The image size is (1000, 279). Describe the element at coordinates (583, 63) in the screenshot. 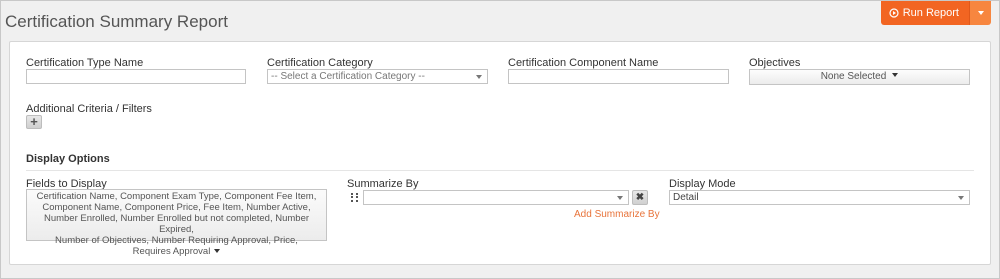

I see `component-name-label: Certification Component Name` at that location.